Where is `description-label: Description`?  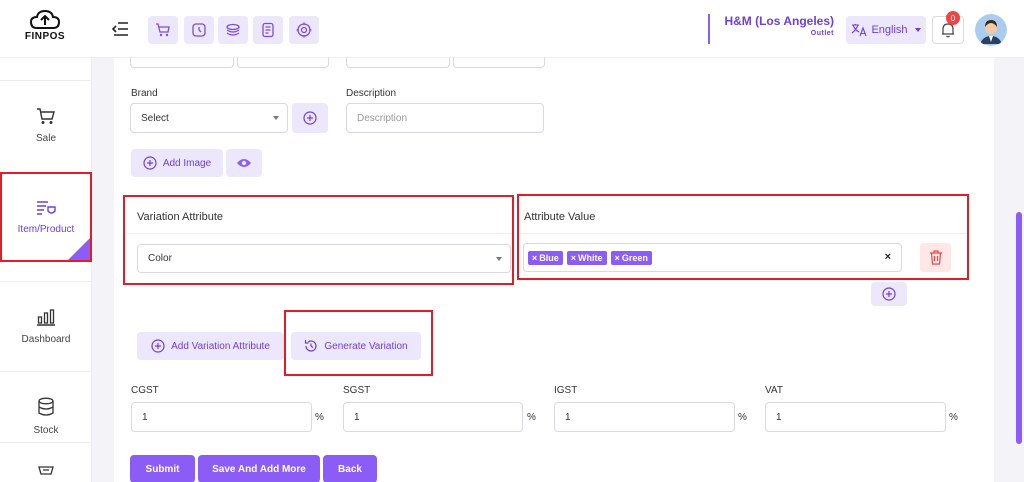 description-label: Description is located at coordinates (371, 93).